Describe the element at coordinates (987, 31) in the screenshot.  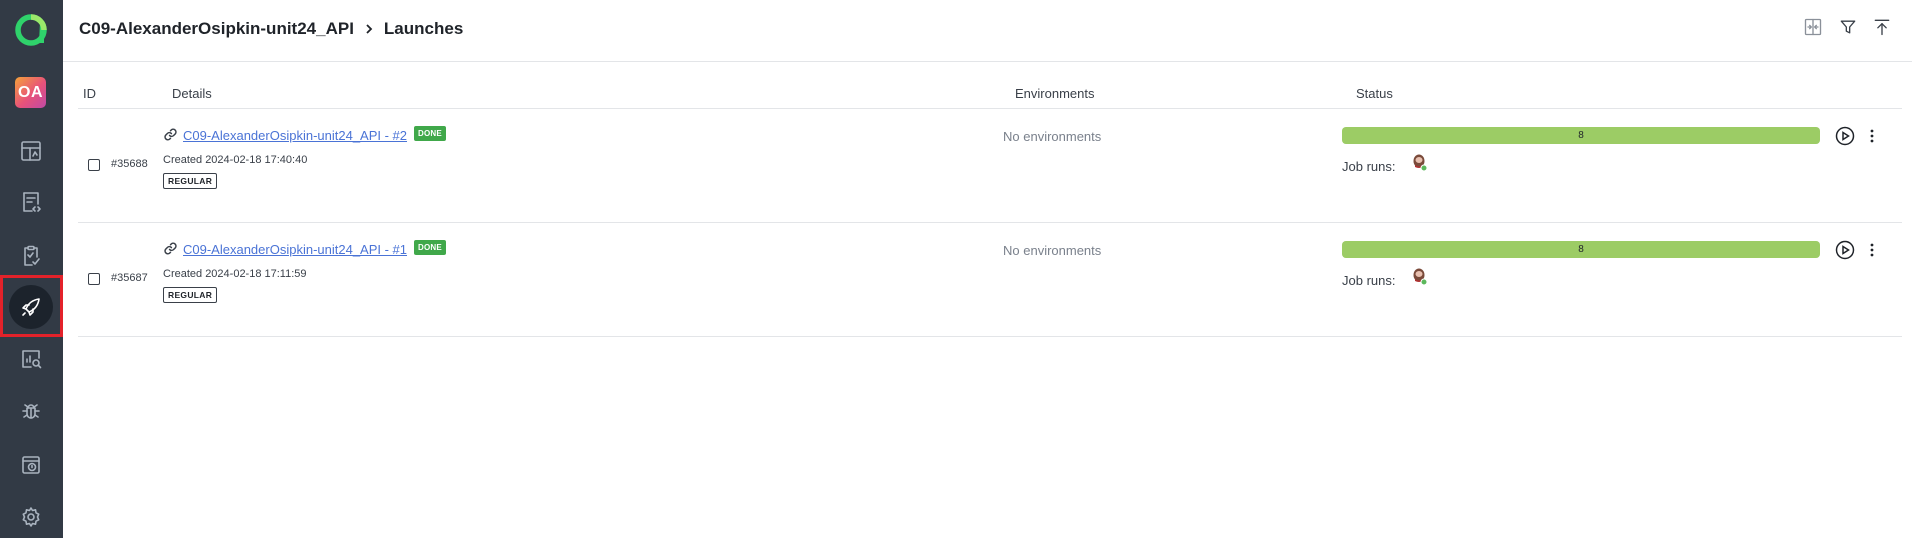
I see `page-header: C09-AlexanderOsipkin-unit24_API Launches` at that location.